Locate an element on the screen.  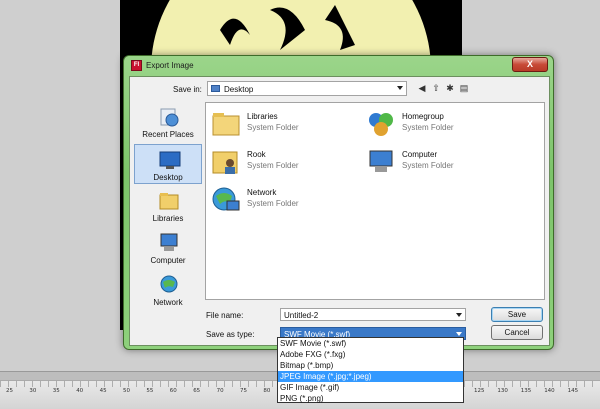
save-as-type-label: Save as type: is located at coordinates (230, 334).